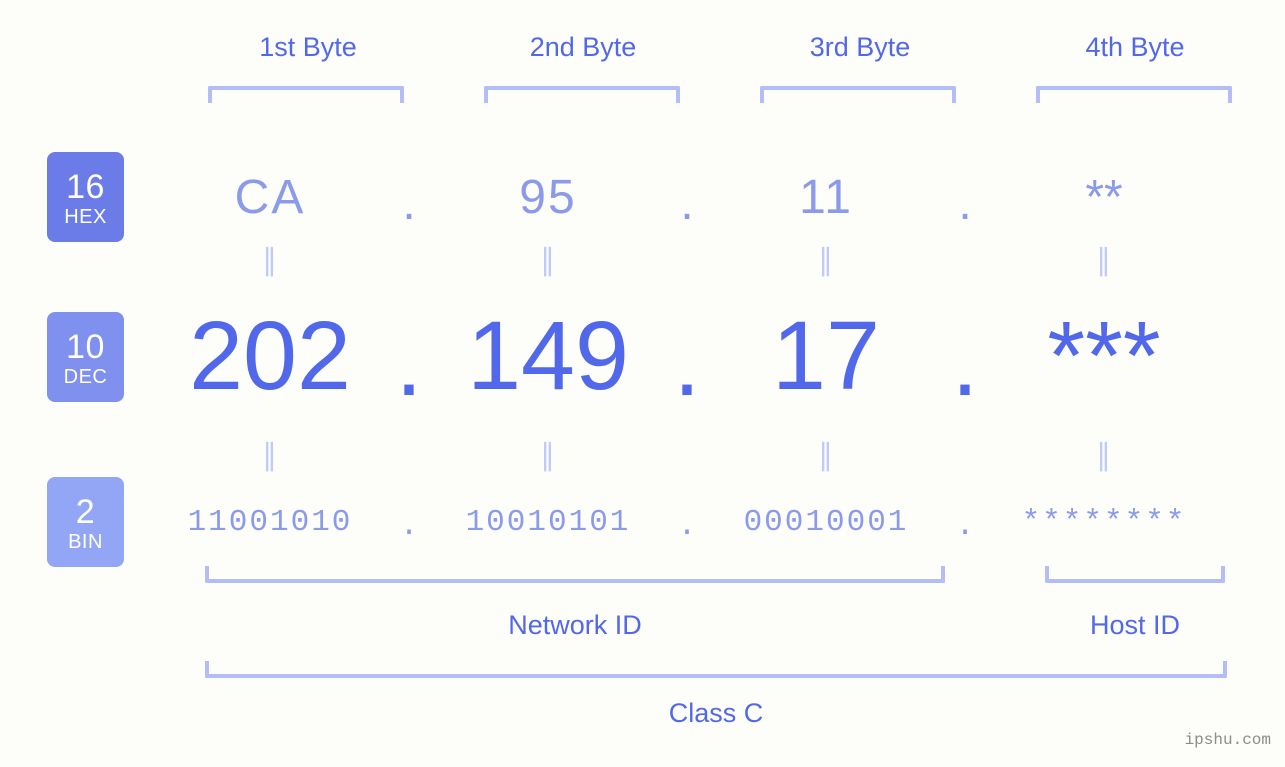 This screenshot has width=1285, height=767. I want to click on hex-byte-3: 11, so click(826, 197).